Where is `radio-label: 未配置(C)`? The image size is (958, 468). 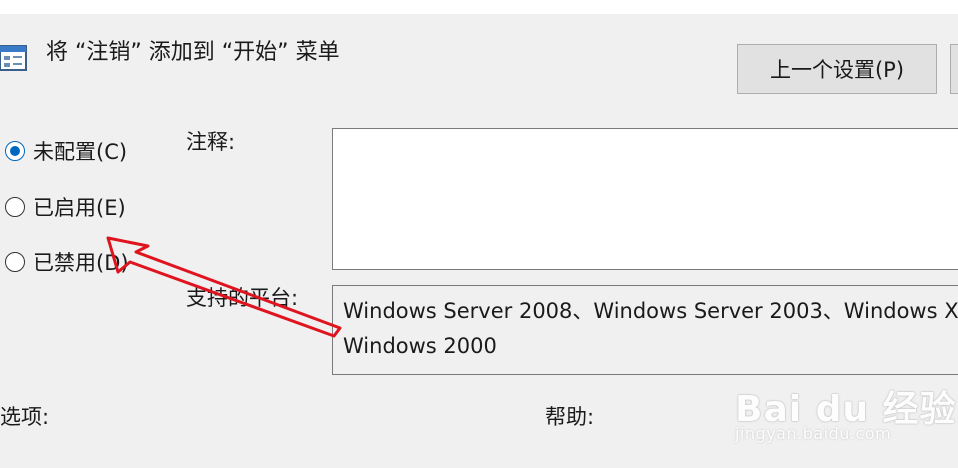
radio-label: 未配置(C) is located at coordinates (80, 152).